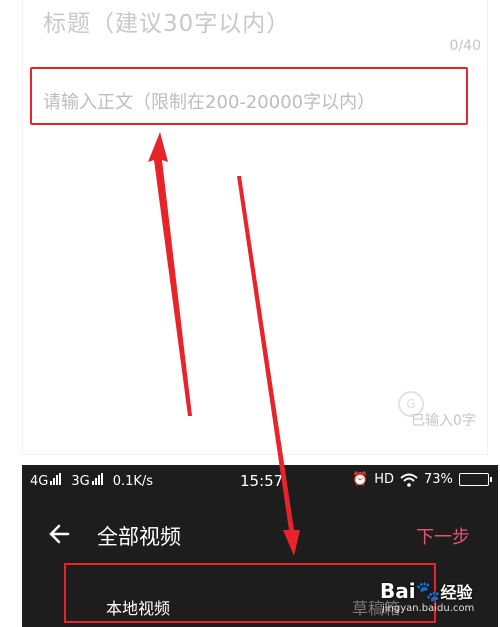  Describe the element at coordinates (428, 608) in the screenshot. I see `watermark-url: jingyan.baidu.com` at that location.